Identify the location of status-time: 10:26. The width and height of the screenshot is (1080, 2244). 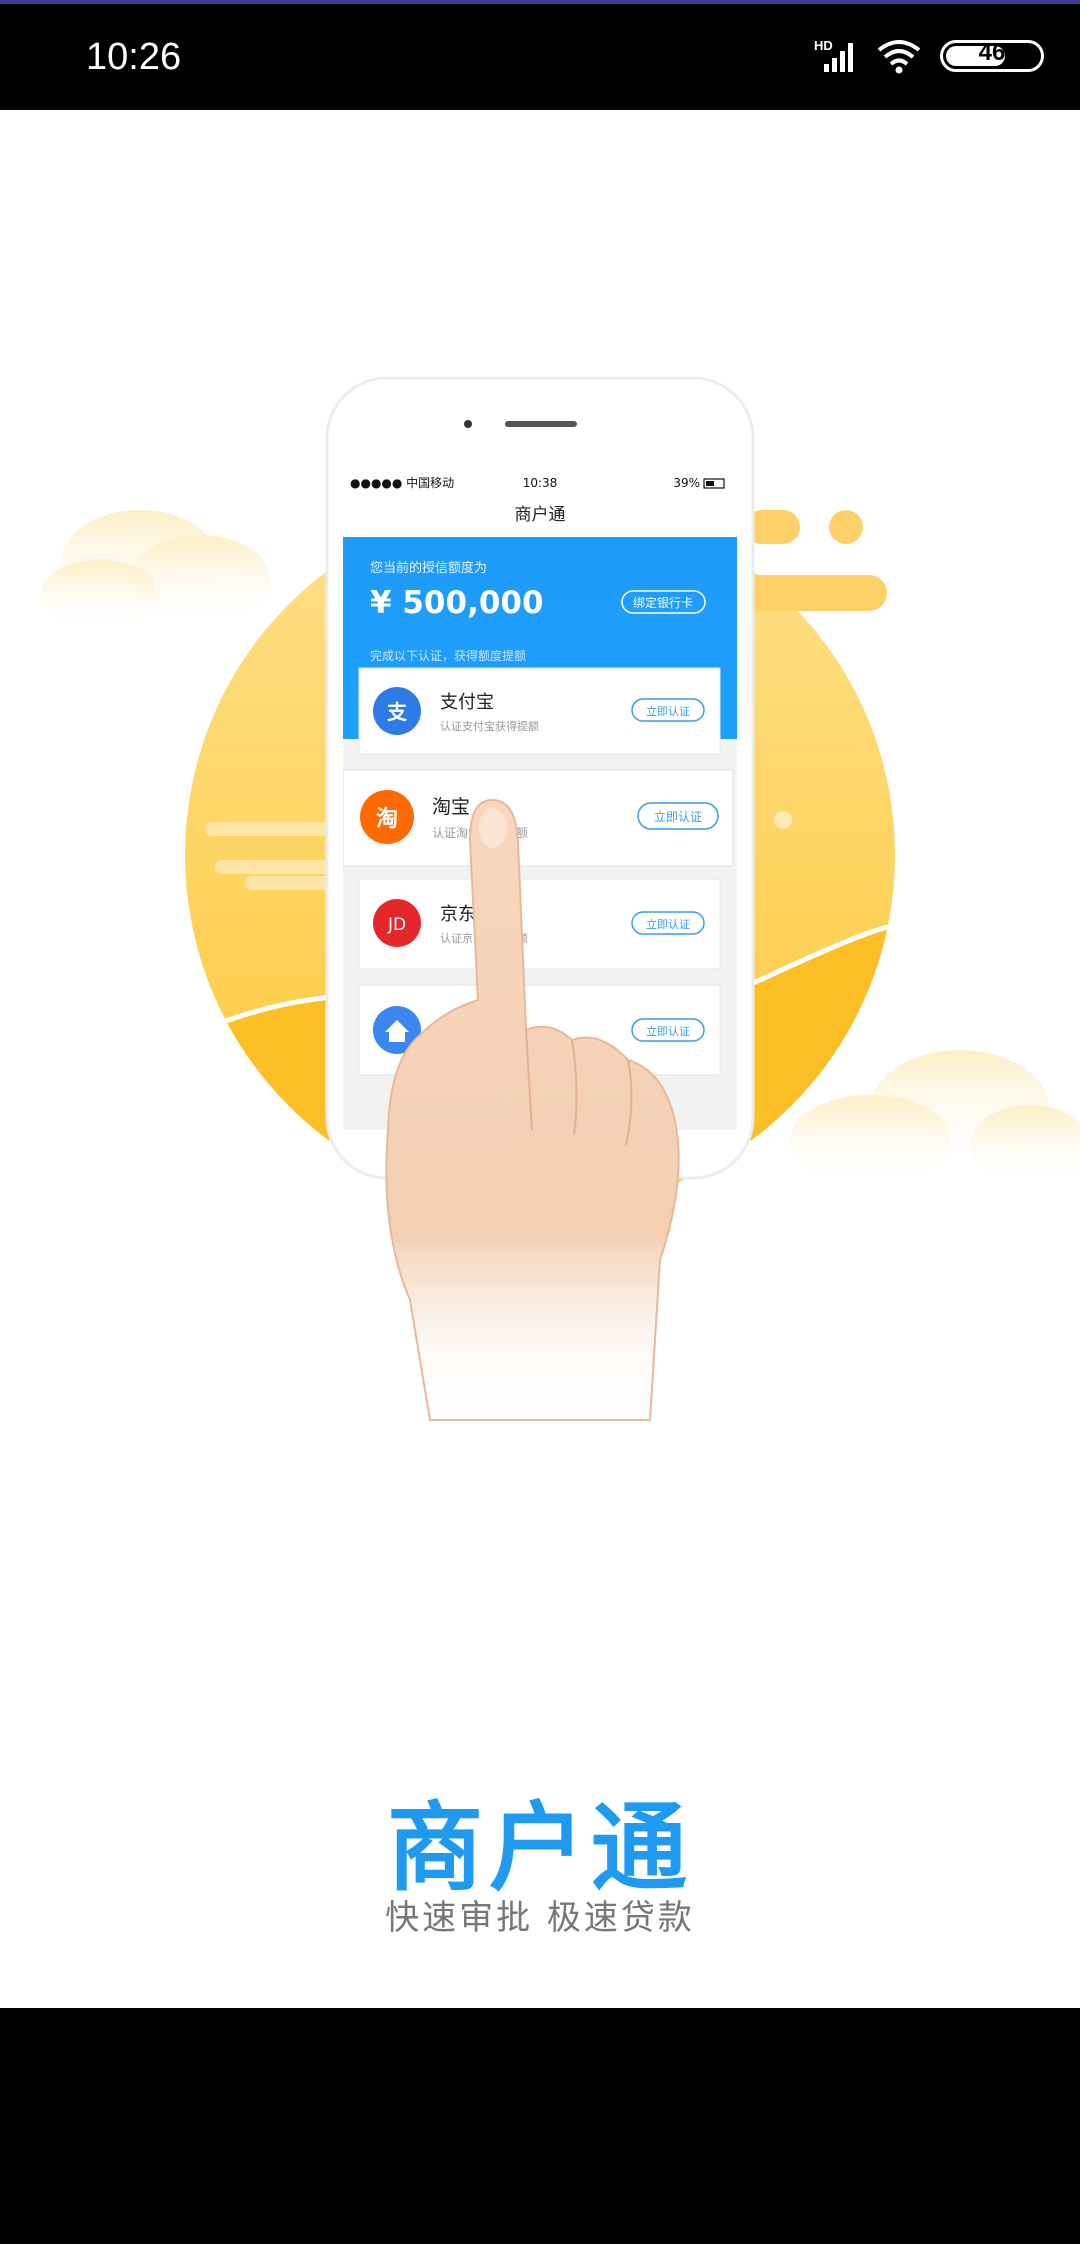
(134, 57).